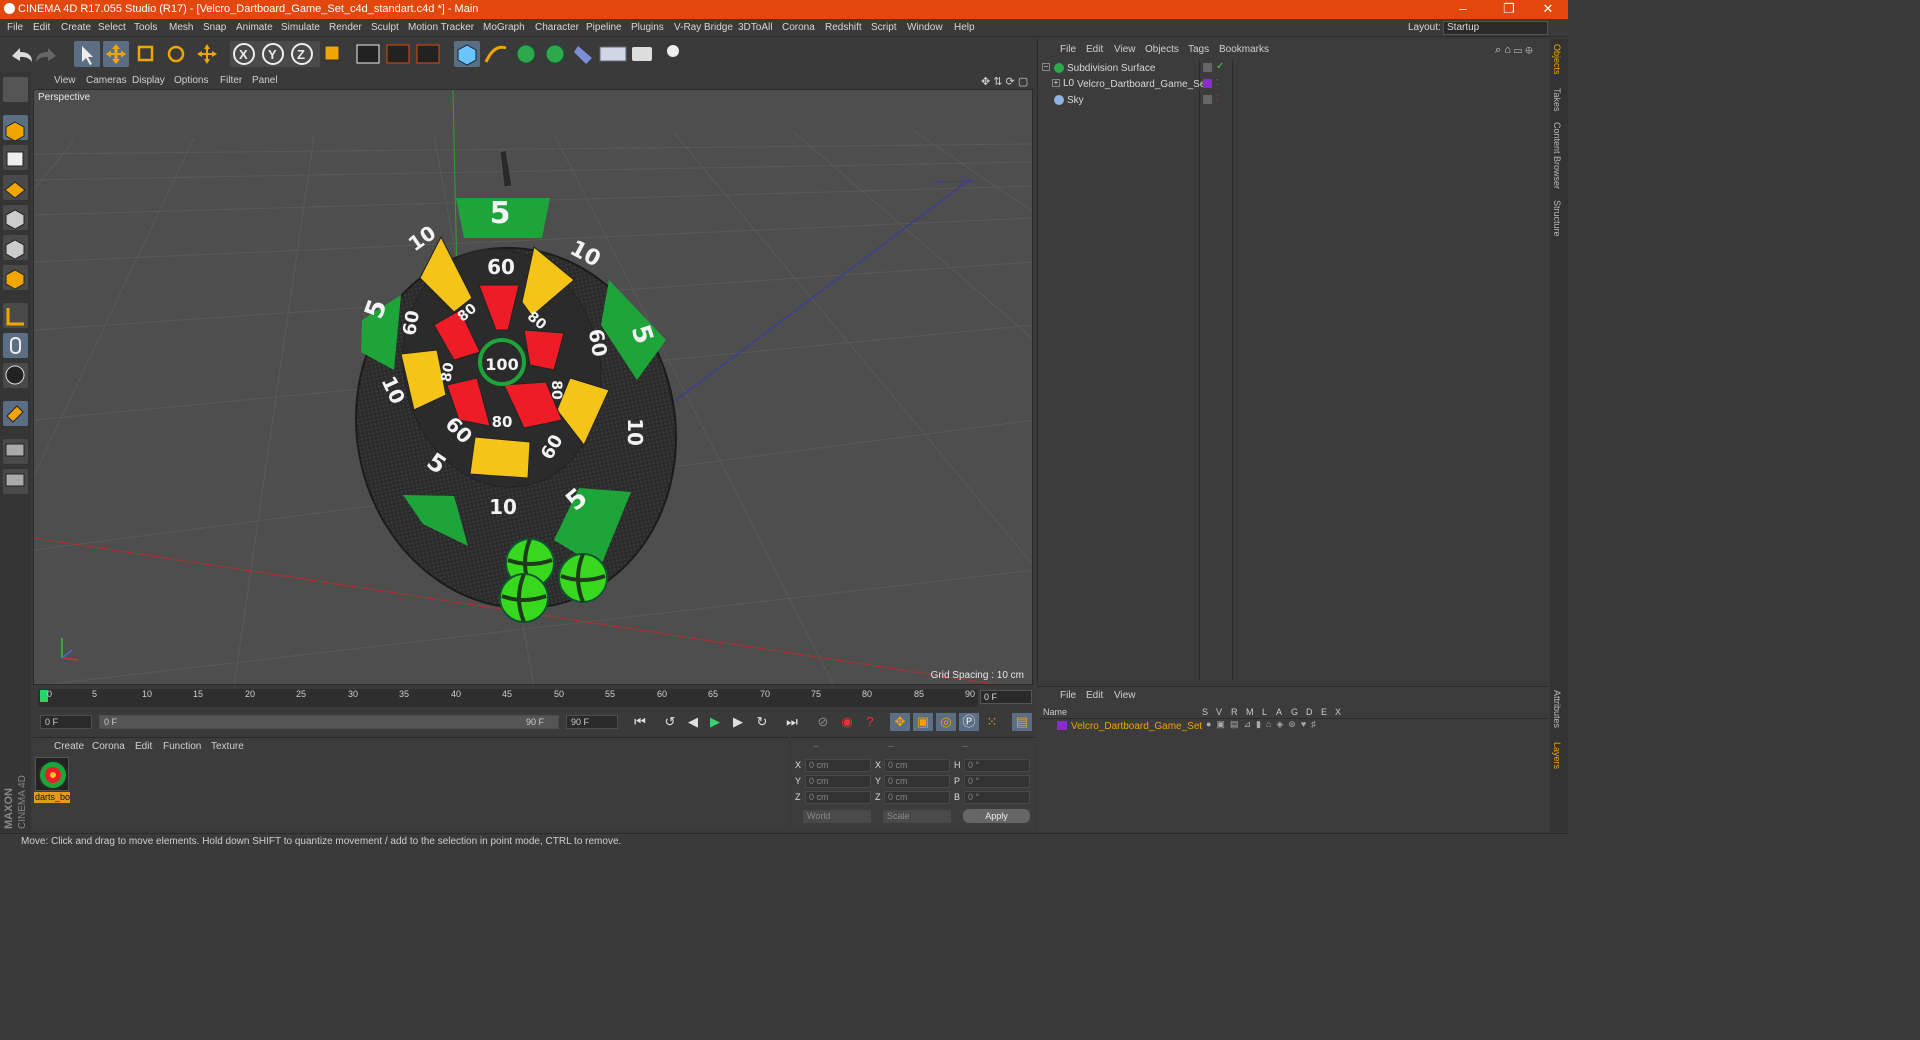 This screenshot has height=1040, width=1920. I want to click on menu-mograph: MoGraph, so click(504, 27).